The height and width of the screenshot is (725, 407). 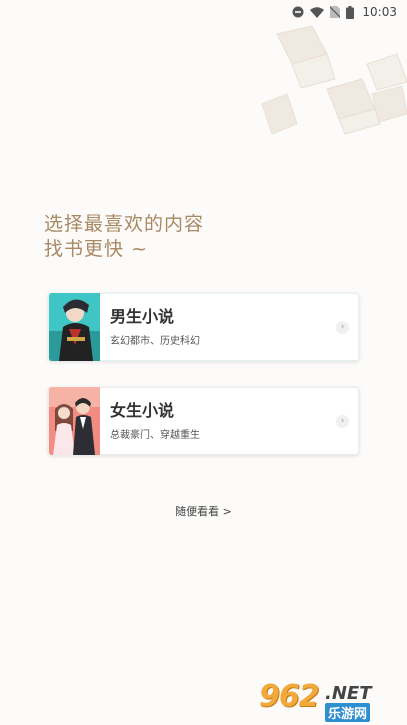 What do you see at coordinates (155, 341) in the screenshot?
I see `male-card-subtitle: 玄幻都市、历史科幻` at bounding box center [155, 341].